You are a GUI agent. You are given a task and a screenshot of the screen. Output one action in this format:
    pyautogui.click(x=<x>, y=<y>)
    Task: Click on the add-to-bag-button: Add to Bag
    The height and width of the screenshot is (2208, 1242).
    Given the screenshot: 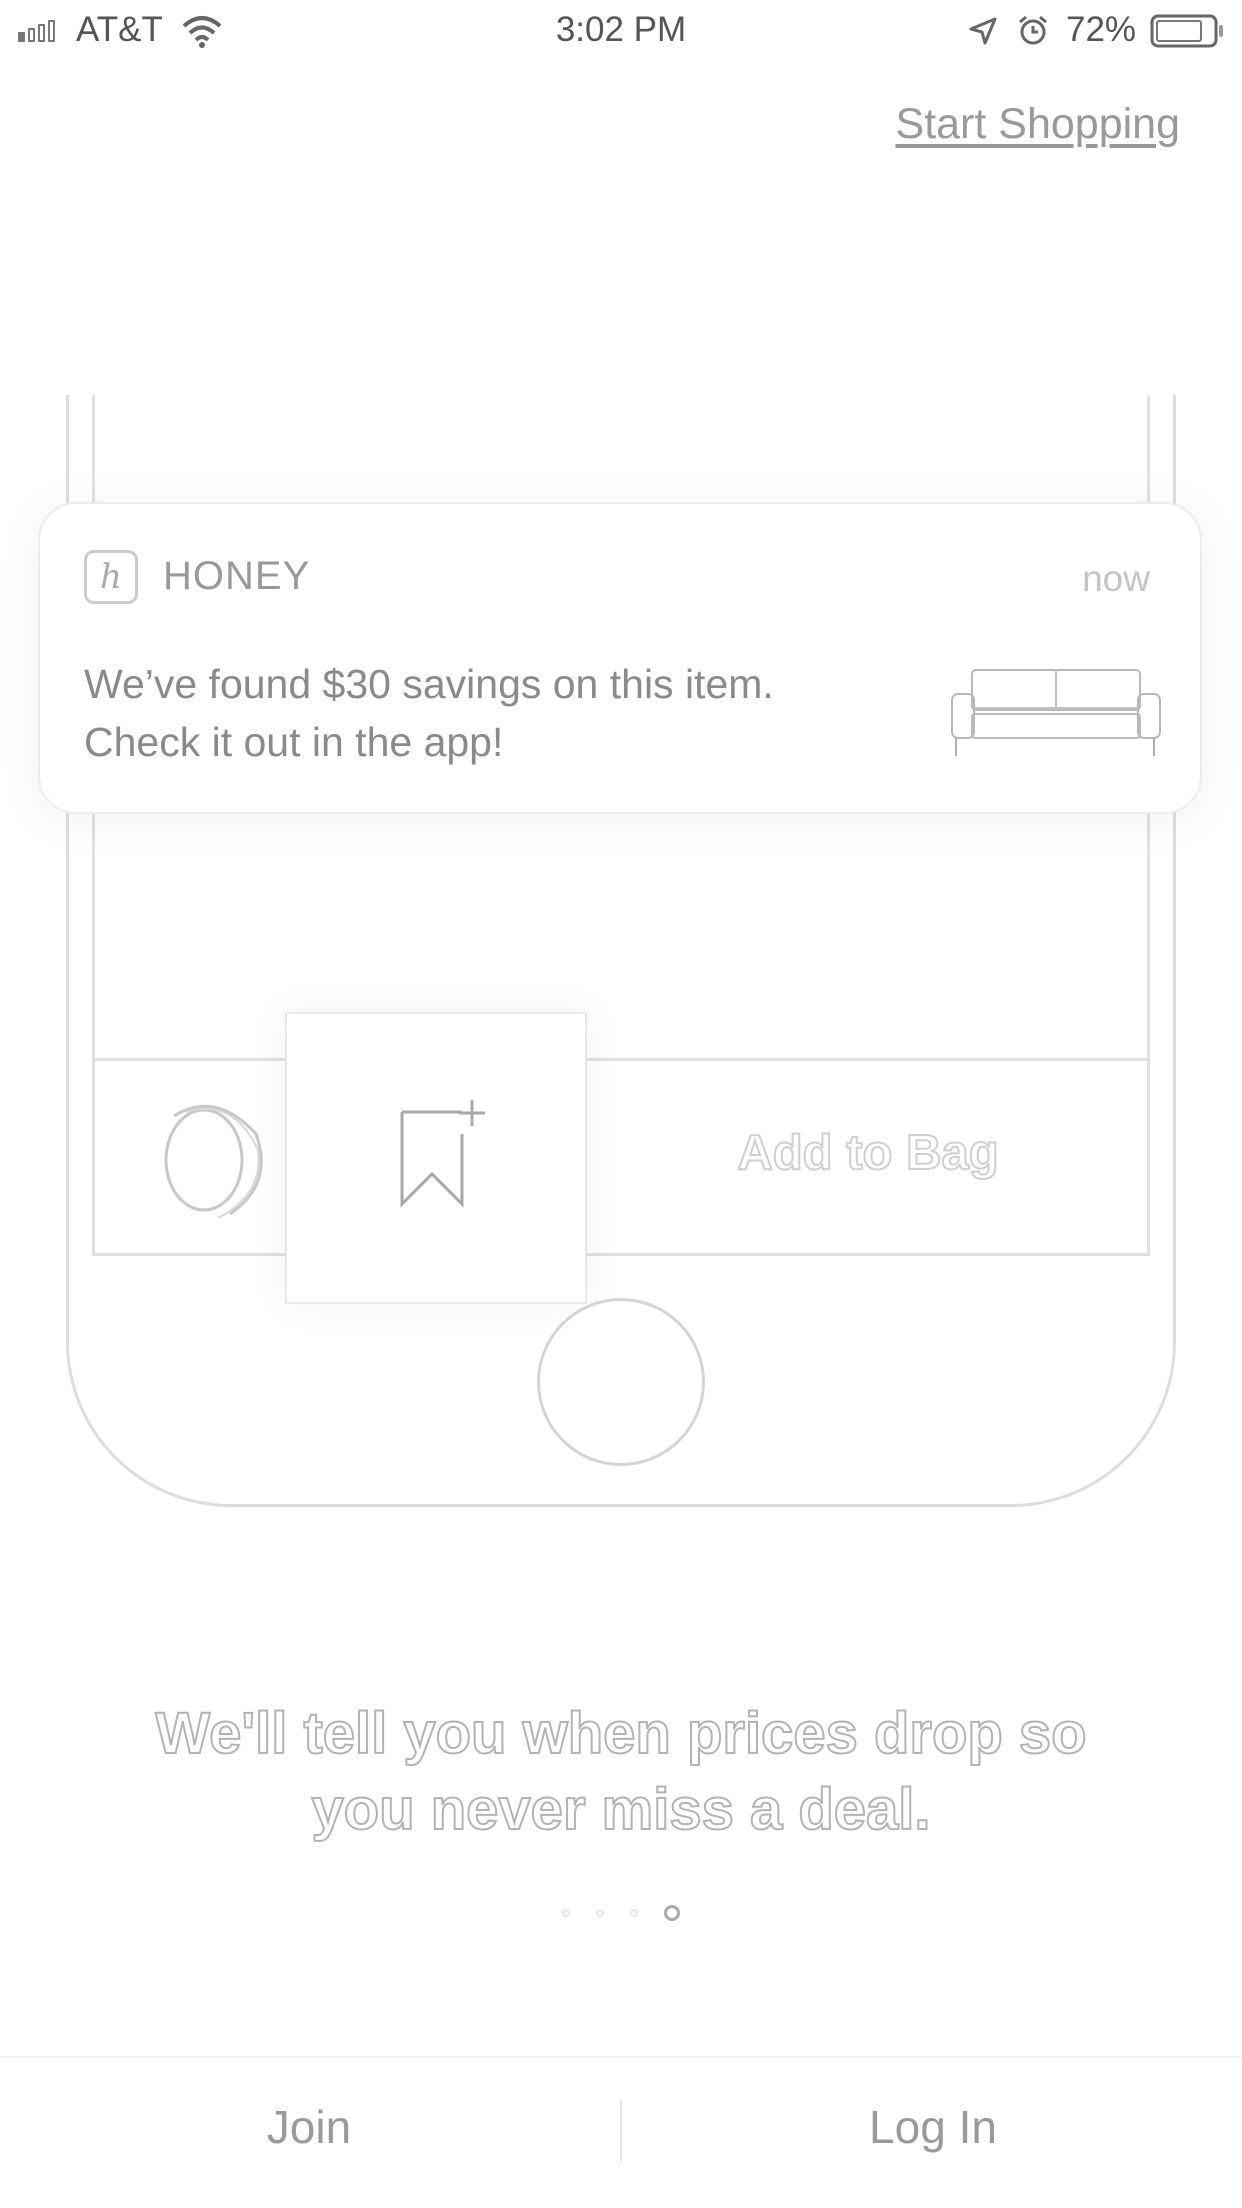 What is the action you would take?
    pyautogui.click(x=867, y=1153)
    